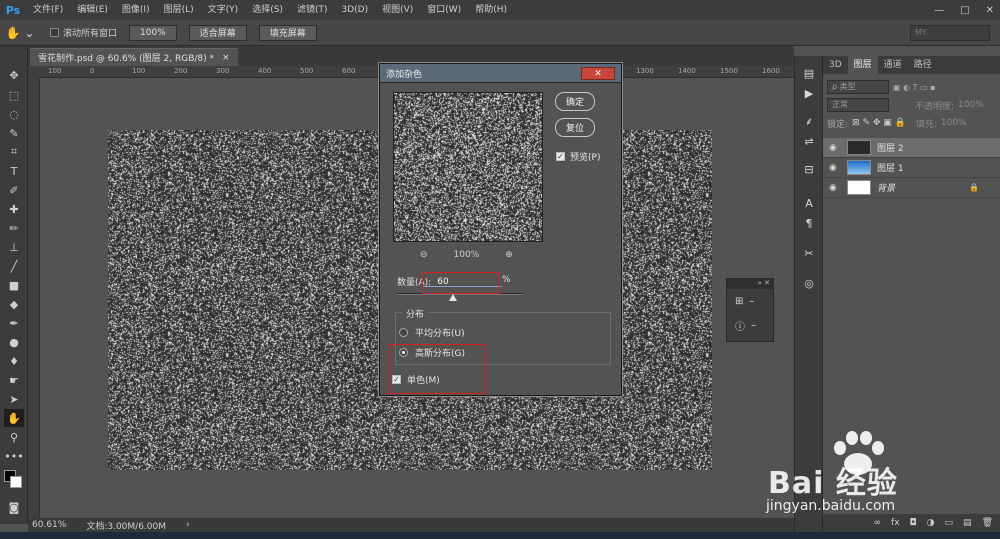 Image resolution: width=1000 pixels, height=539 pixels. What do you see at coordinates (34, 72) in the screenshot?
I see `ruler-origin` at bounding box center [34, 72].